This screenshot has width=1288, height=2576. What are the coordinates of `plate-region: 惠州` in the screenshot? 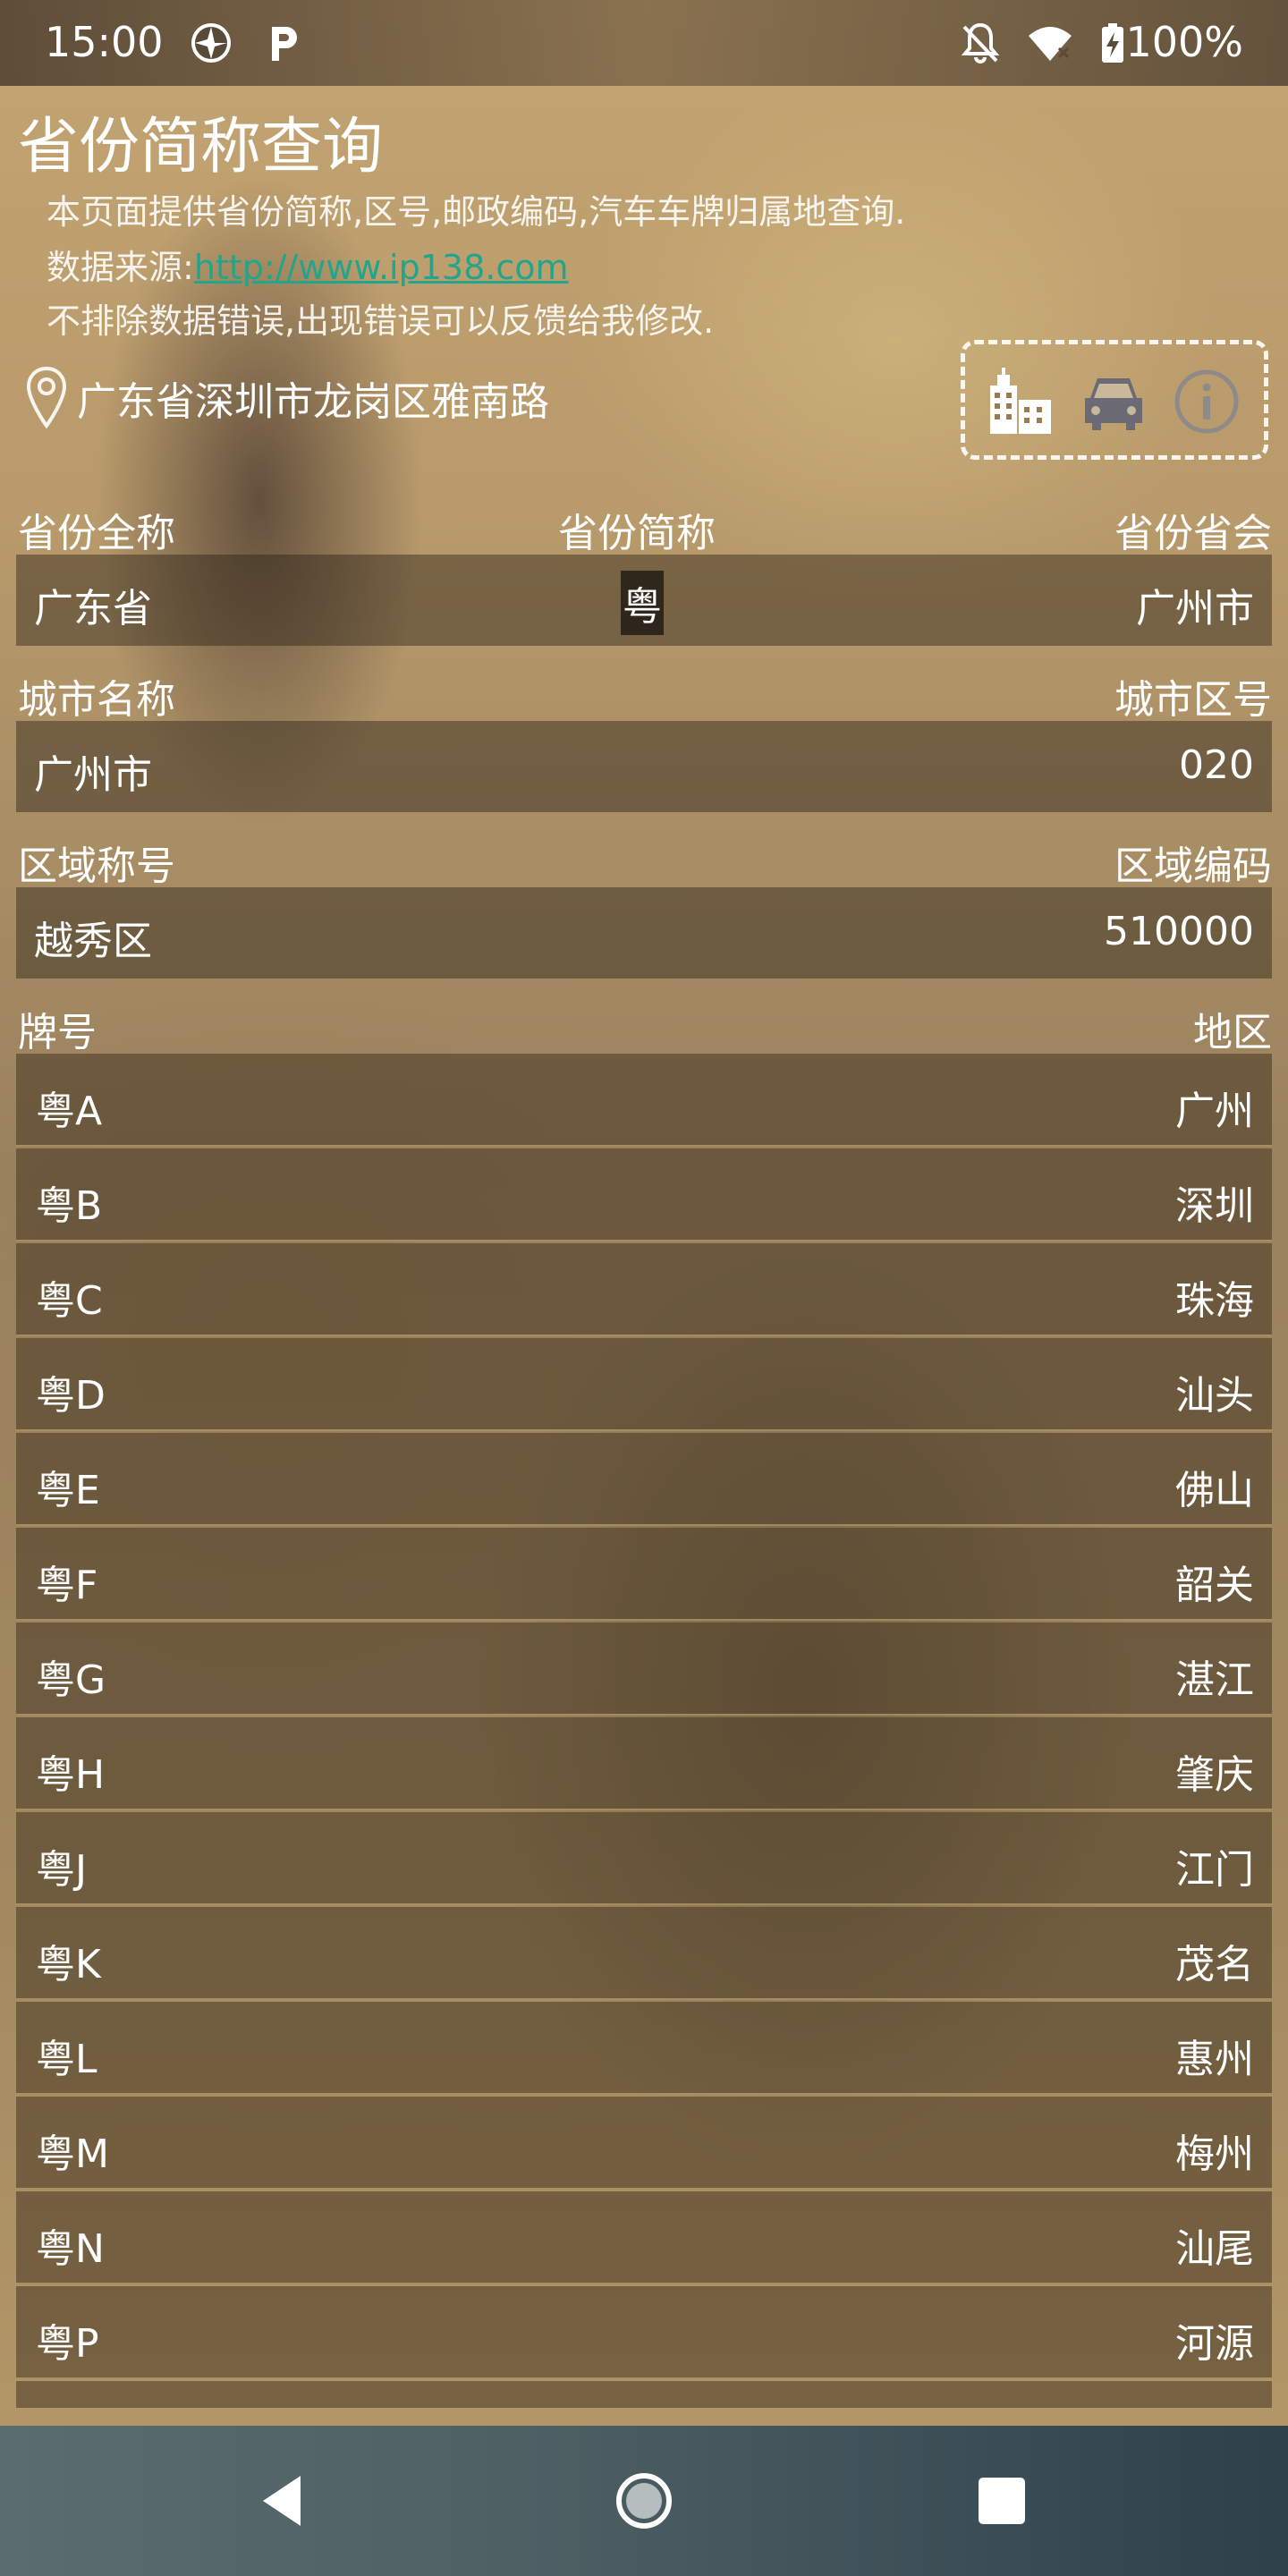 It's located at (1214, 2059).